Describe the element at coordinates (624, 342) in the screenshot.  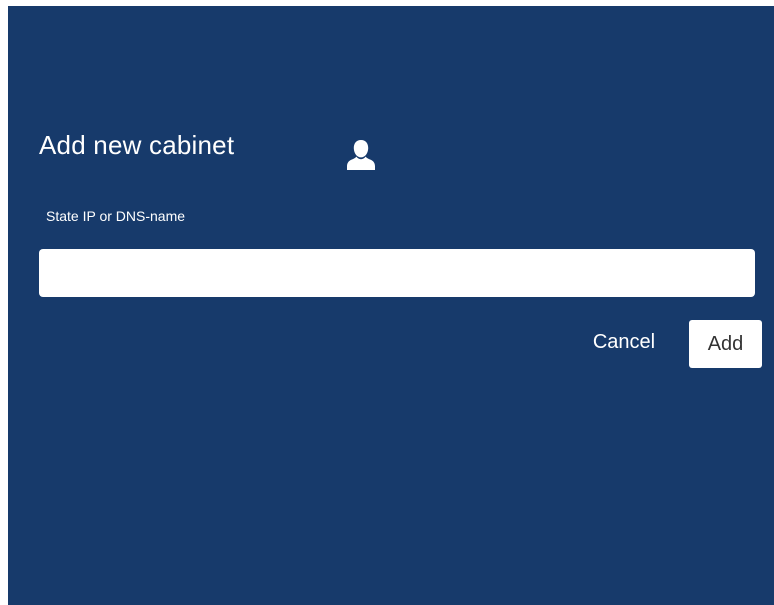
I see `cancel-button: Cancel` at that location.